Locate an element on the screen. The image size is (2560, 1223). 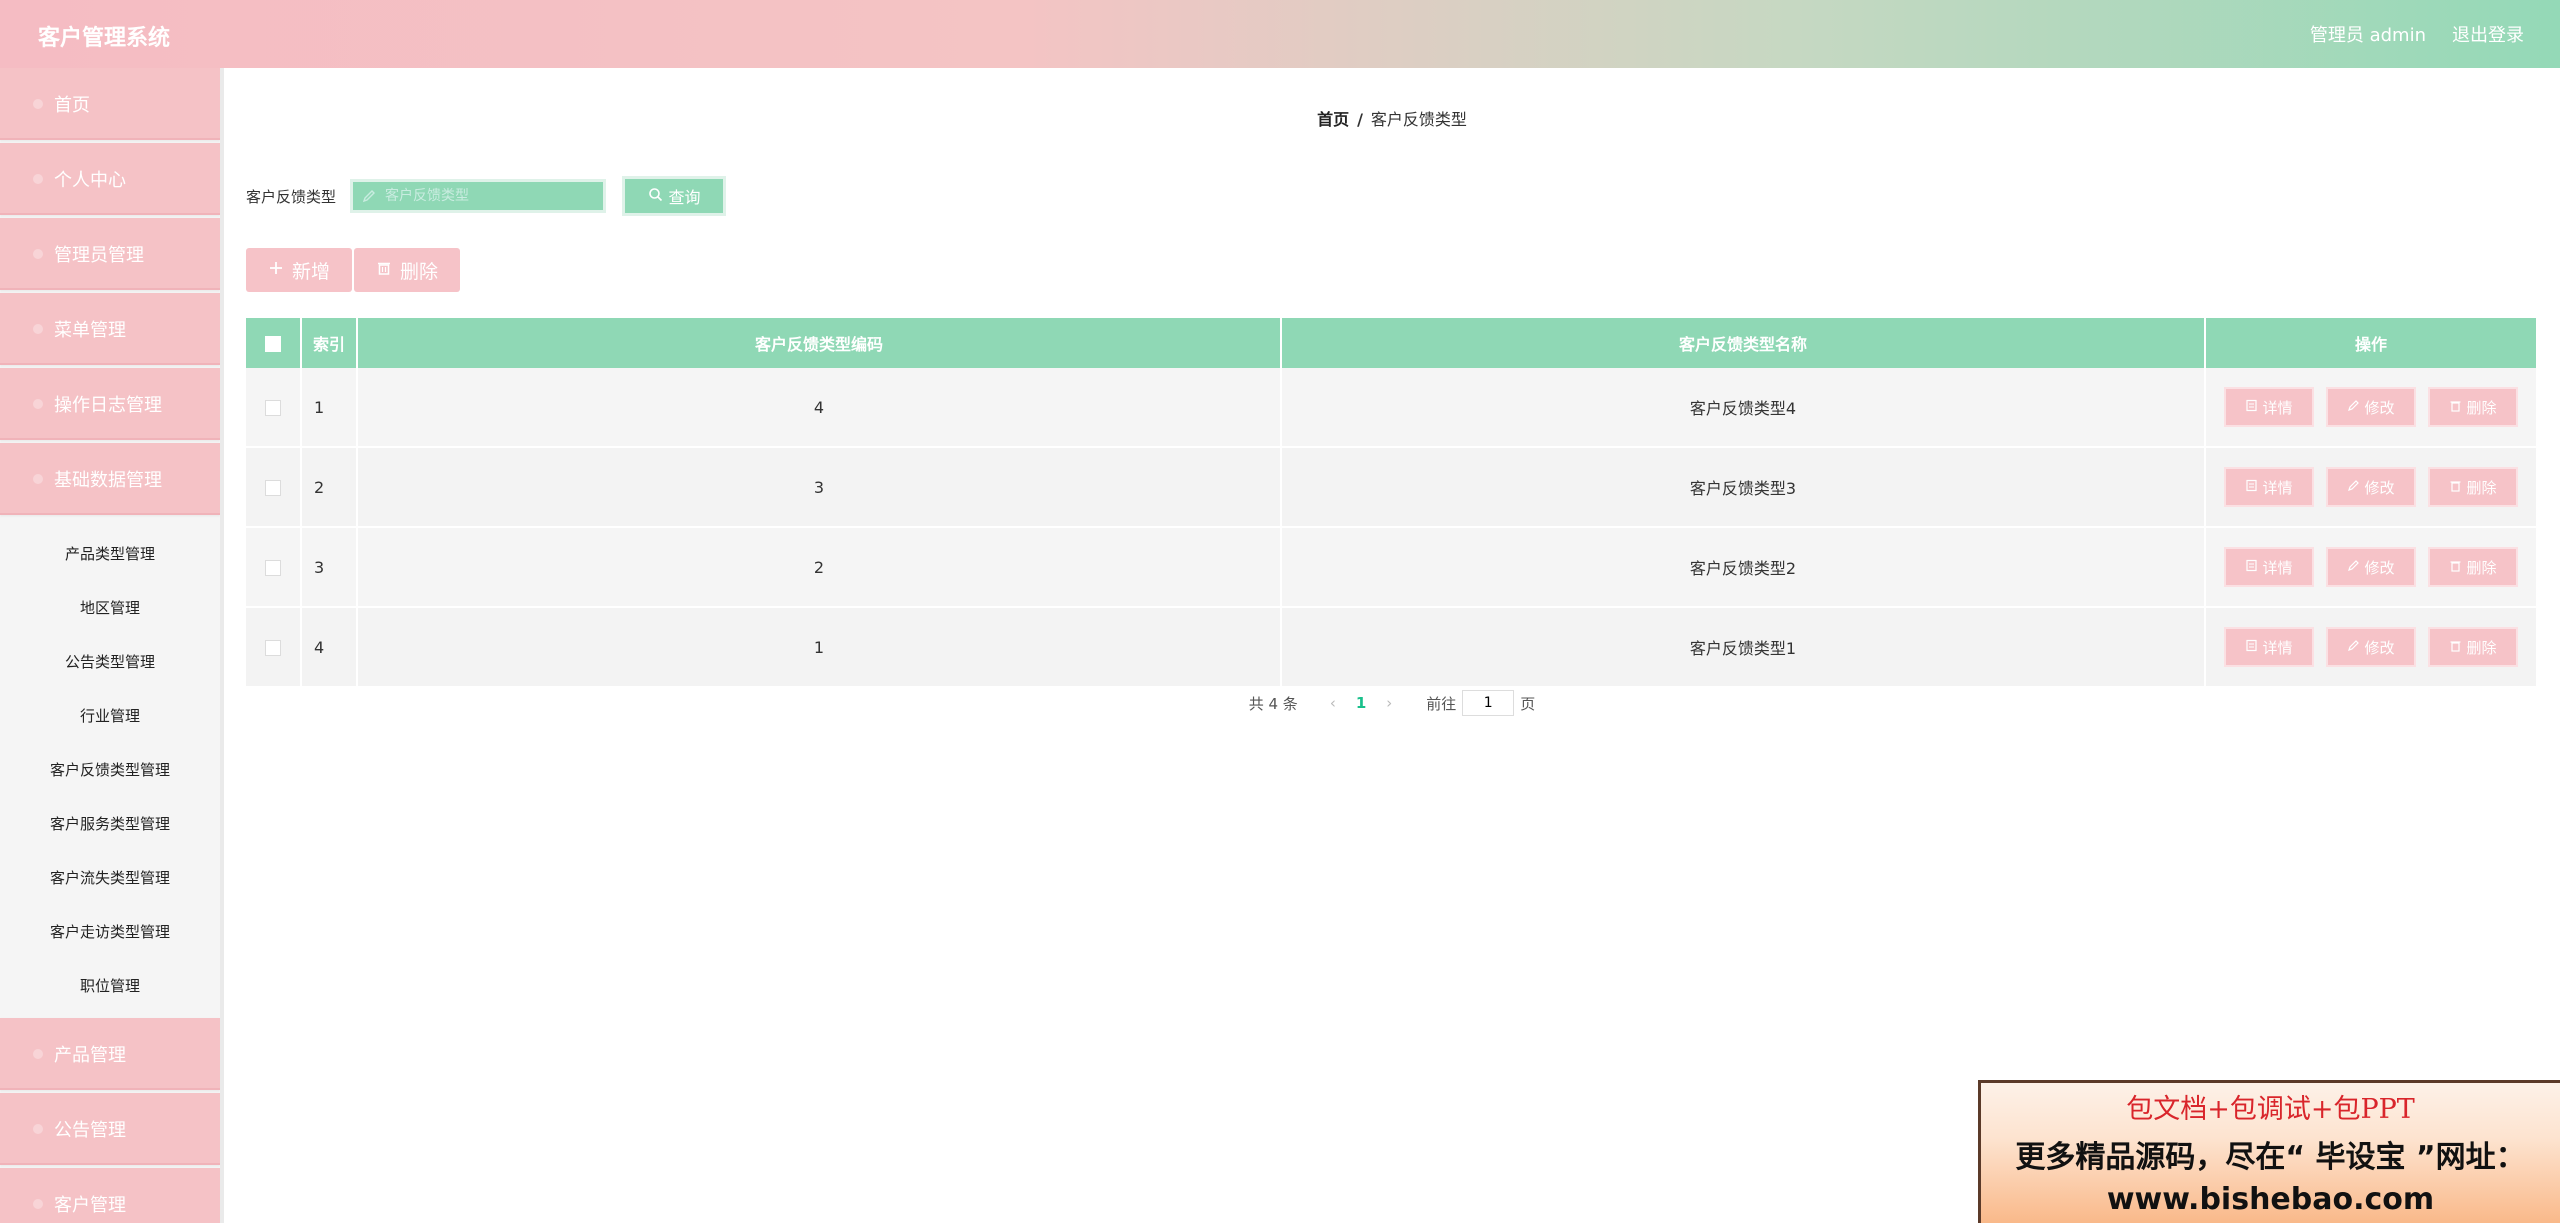
sidebar-item-notice: 公告管理 is located at coordinates (110, 1129).